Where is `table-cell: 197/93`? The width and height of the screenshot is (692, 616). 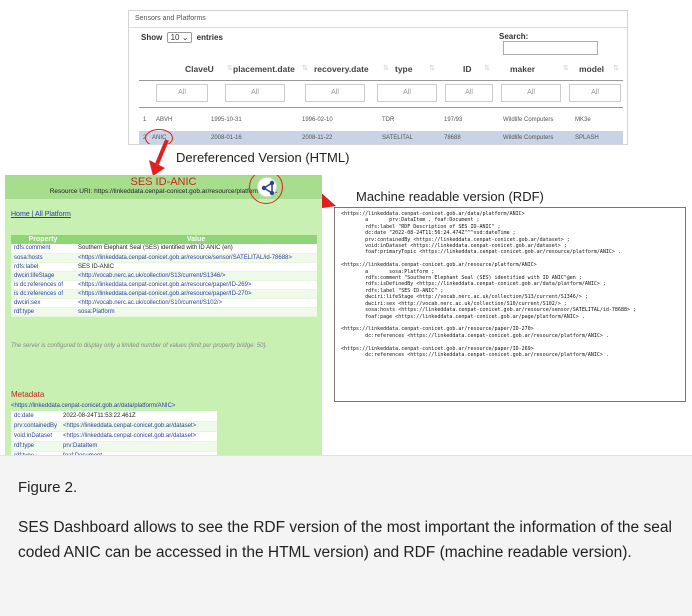
table-cell: 197/93 is located at coordinates (453, 120).